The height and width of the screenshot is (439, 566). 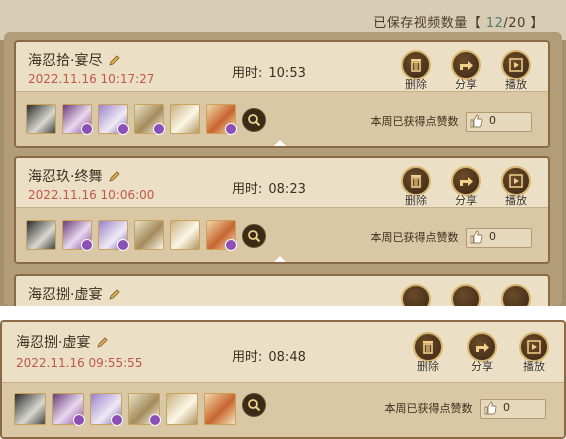 I want to click on saved-count-total: 20, so click(x=517, y=23).